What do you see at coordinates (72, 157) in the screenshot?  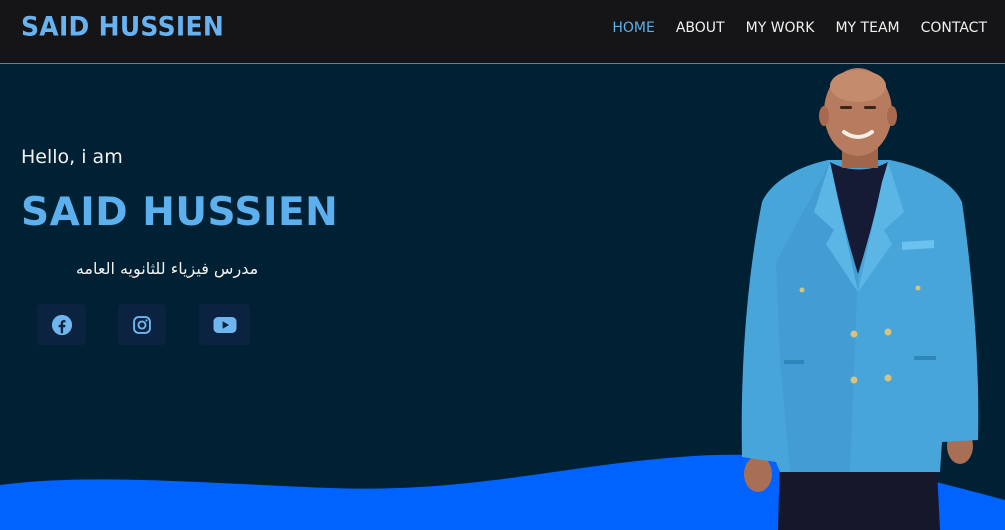 I see `hero-greeting: Hello, i am` at bounding box center [72, 157].